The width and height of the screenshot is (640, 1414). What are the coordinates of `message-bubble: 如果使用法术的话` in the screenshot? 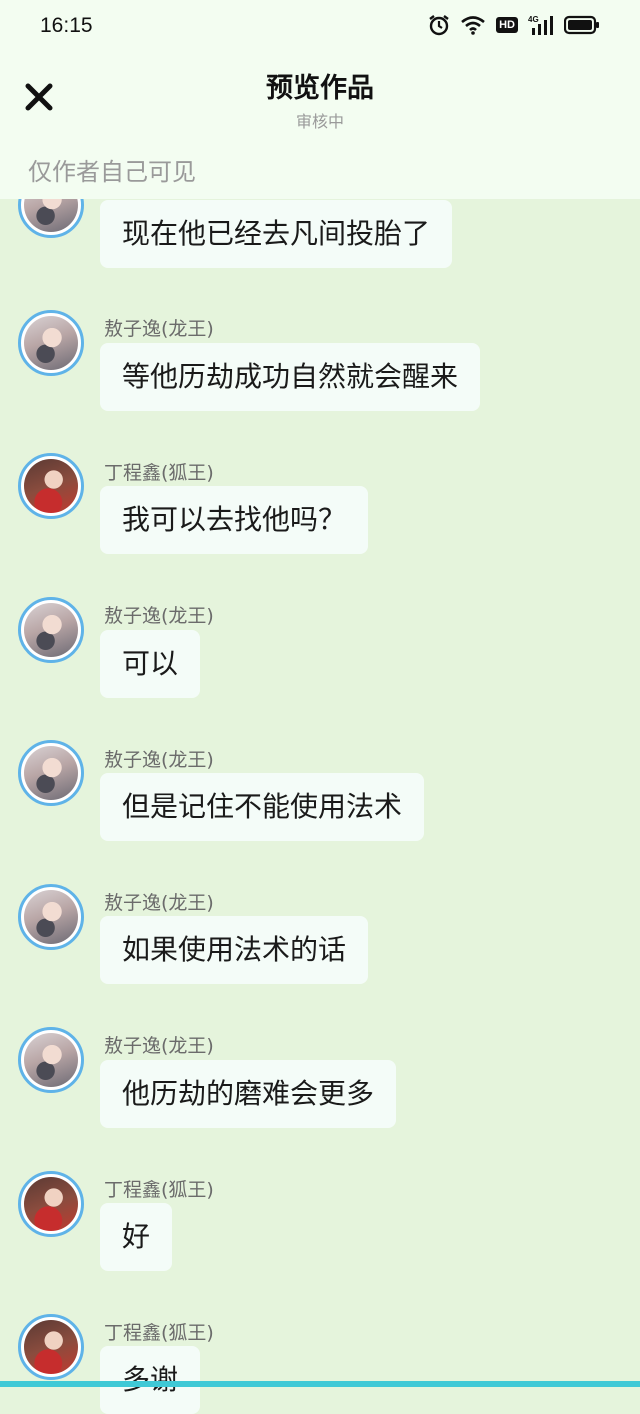 It's located at (234, 950).